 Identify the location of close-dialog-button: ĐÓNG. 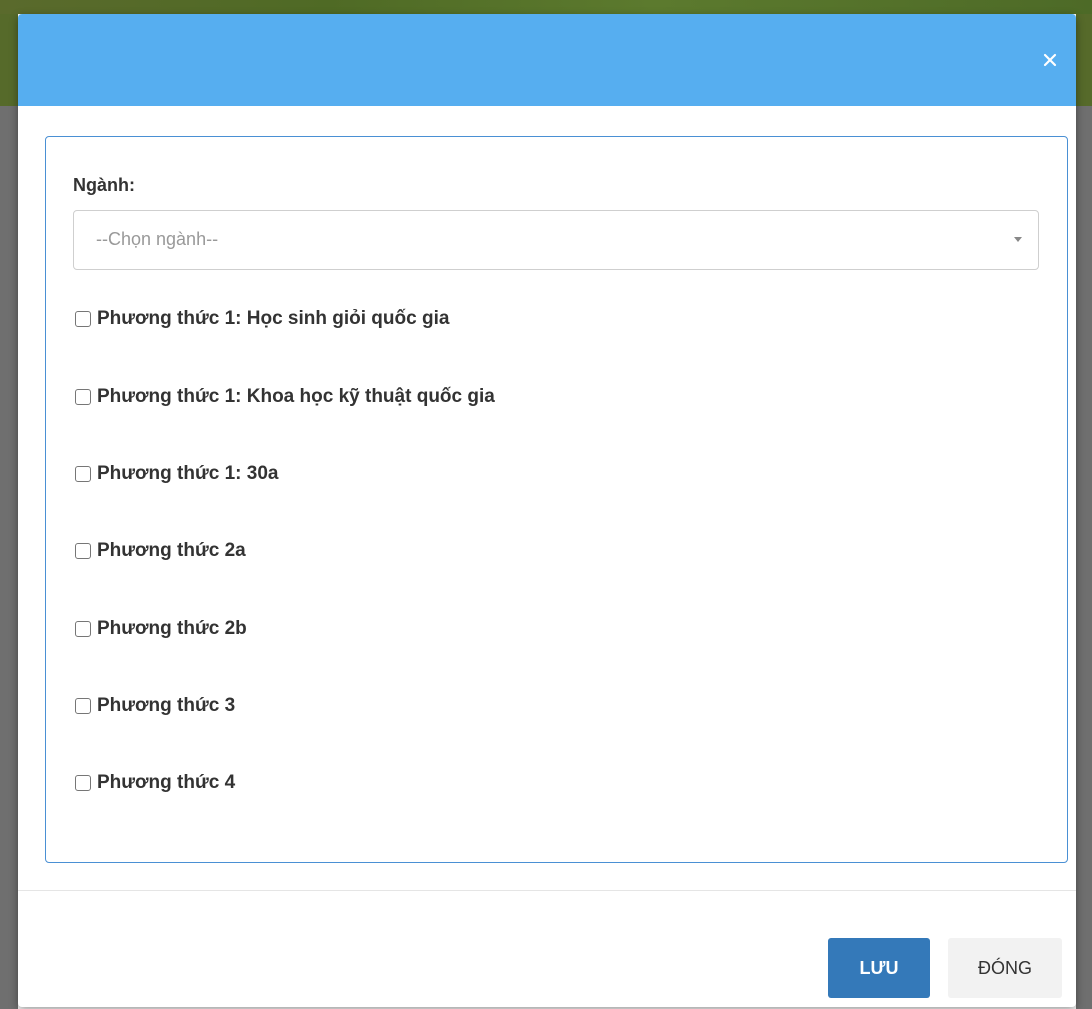
(1005, 968).